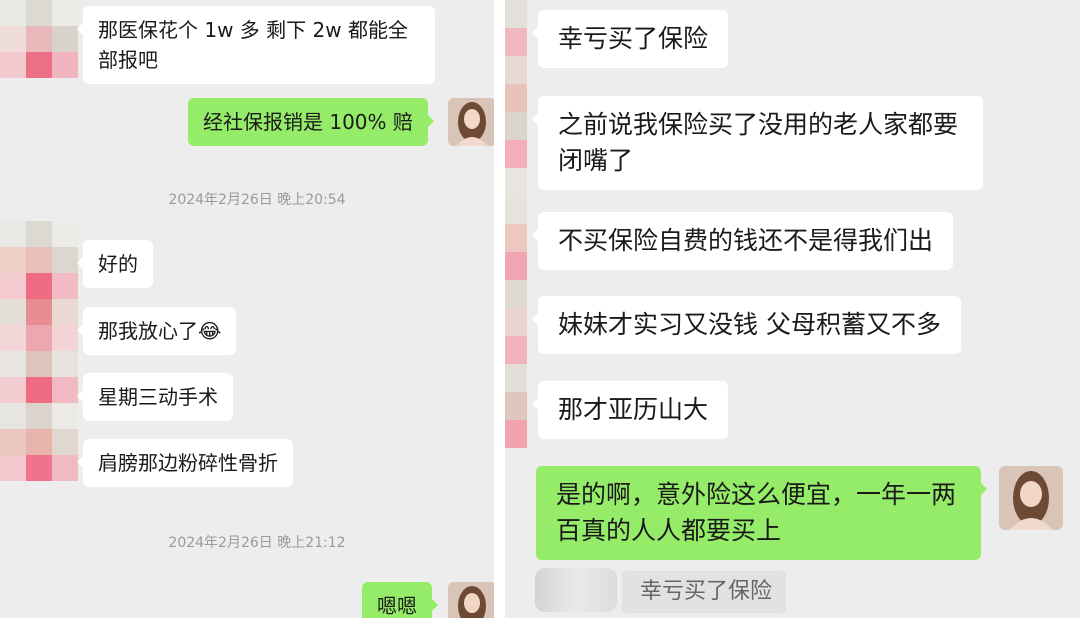 The width and height of the screenshot is (1080, 618). I want to click on timestamp: 2024年2月26日 晚上20:54, so click(257, 200).